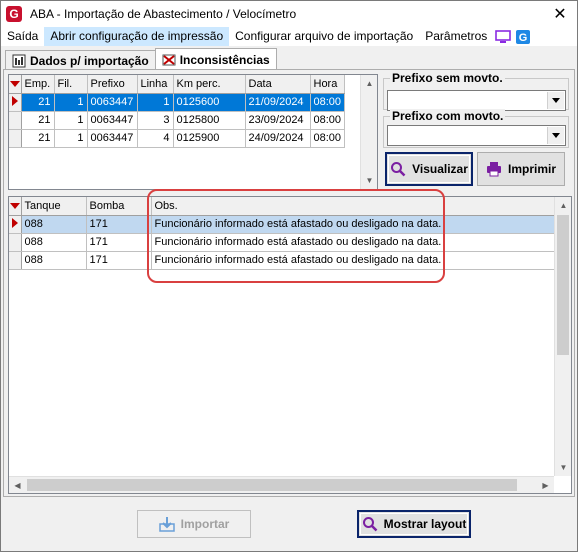 The width and height of the screenshot is (578, 552). What do you see at coordinates (155, 84) in the screenshot?
I see `col-linha: Linha` at bounding box center [155, 84].